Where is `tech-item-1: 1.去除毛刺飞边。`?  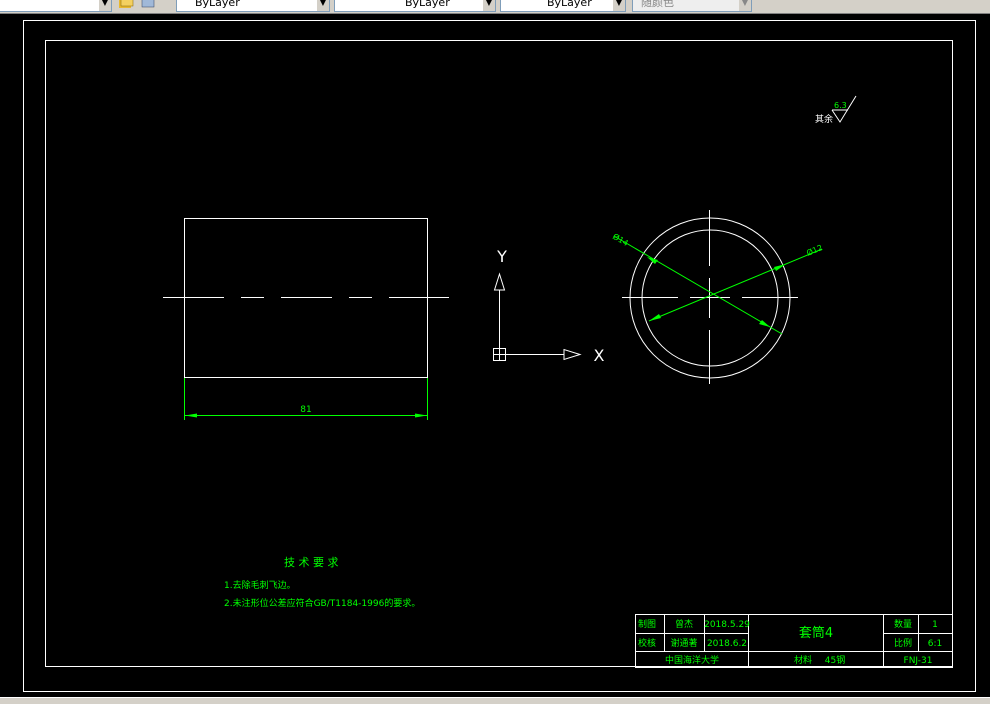 tech-item-1: 1.去除毛刺飞边。 is located at coordinates (260, 585).